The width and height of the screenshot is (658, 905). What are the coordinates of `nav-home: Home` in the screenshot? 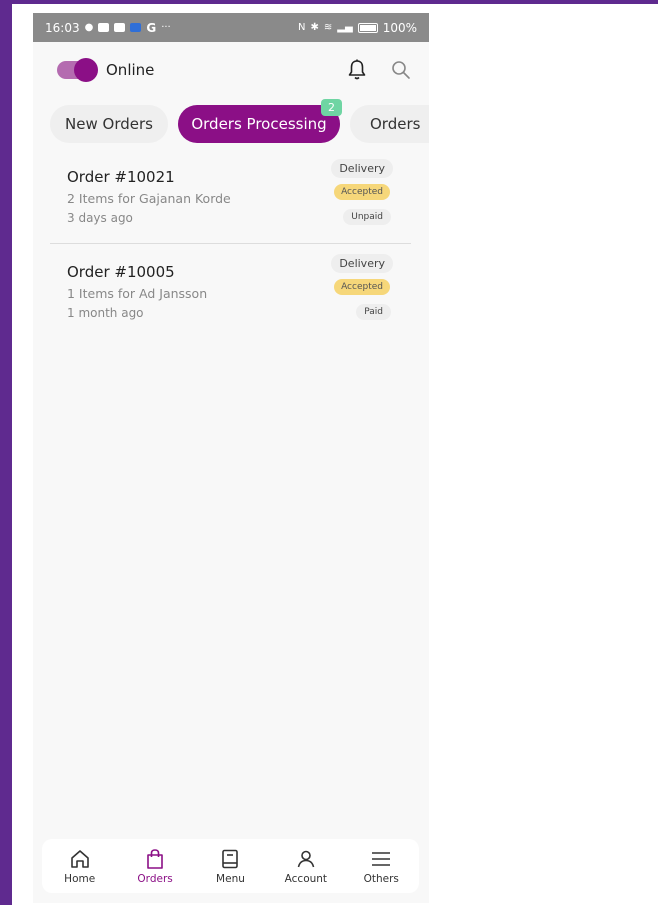 It's located at (80, 866).